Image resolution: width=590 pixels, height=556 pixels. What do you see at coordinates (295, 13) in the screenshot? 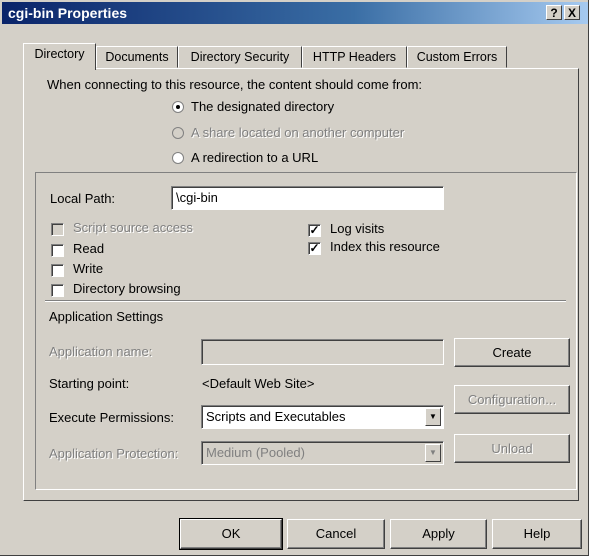
I see `title-bar: cgi-bin Properties ? X` at bounding box center [295, 13].